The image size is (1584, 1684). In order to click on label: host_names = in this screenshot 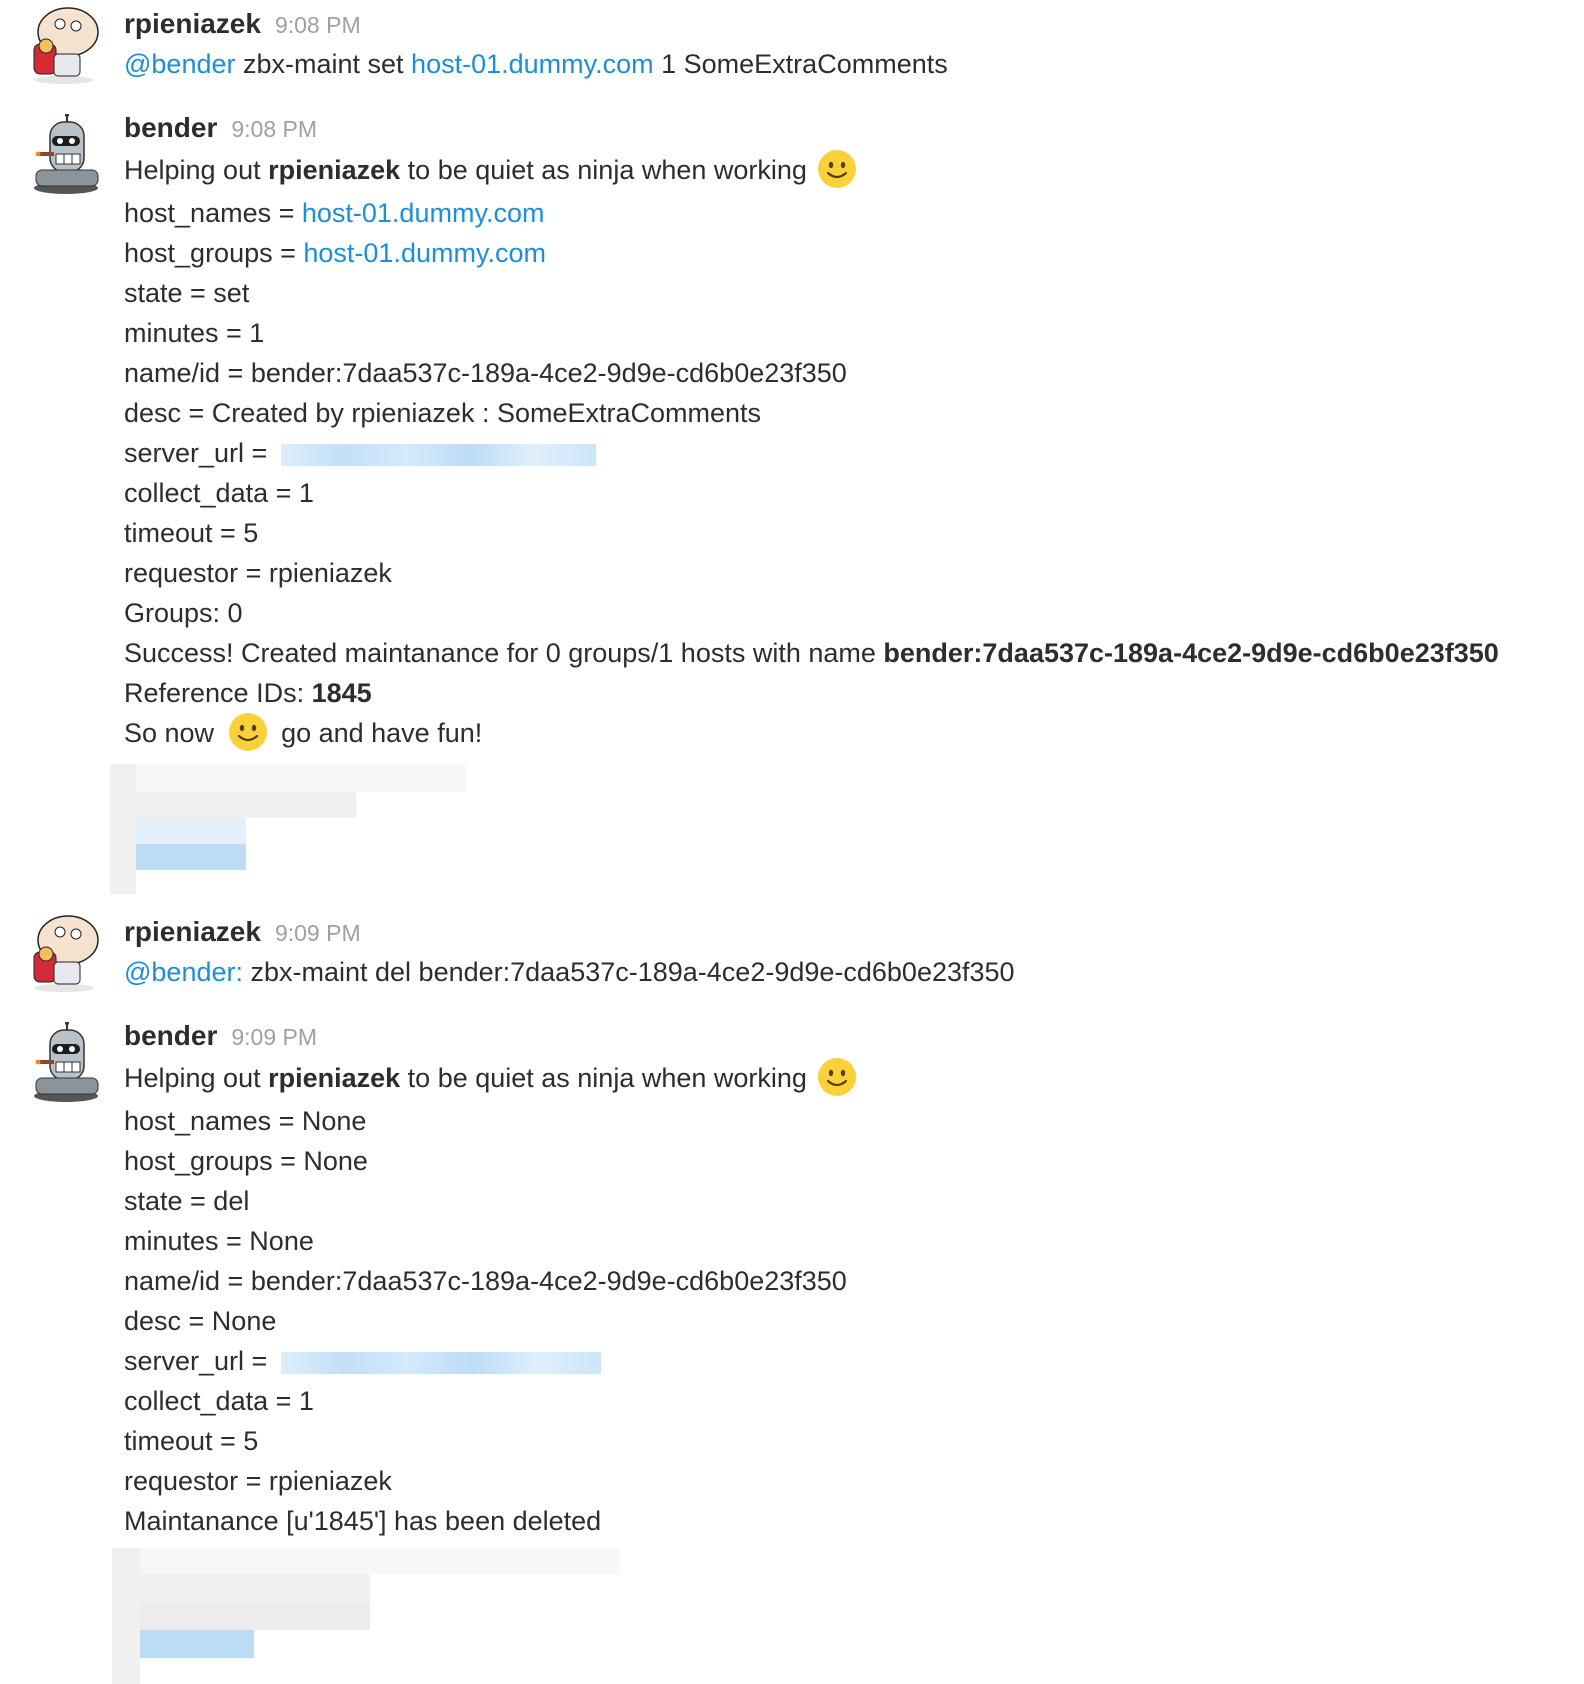, I will do `click(213, 213)`.